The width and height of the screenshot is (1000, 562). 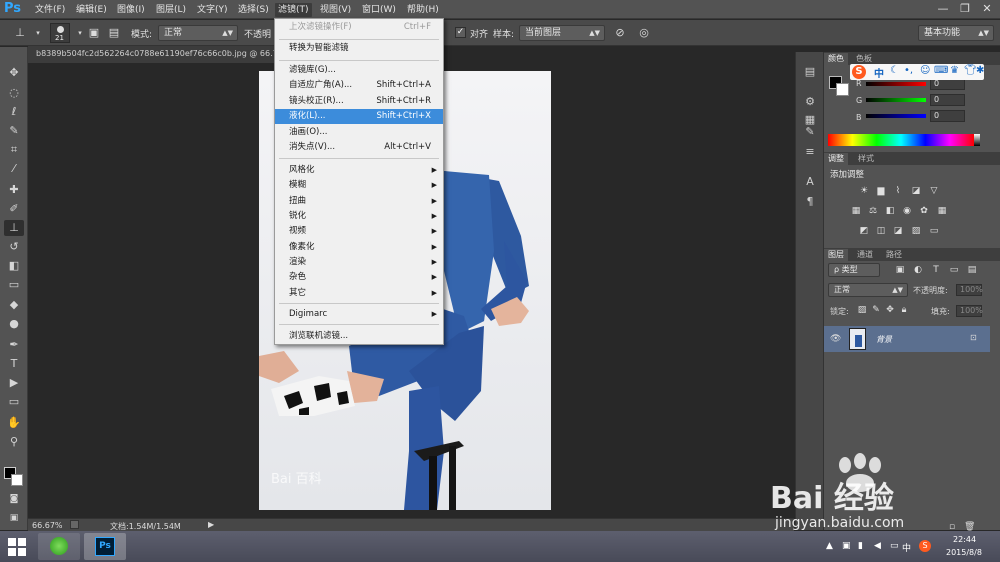 I want to click on clock-date: 2015/8/8, so click(x=964, y=552).